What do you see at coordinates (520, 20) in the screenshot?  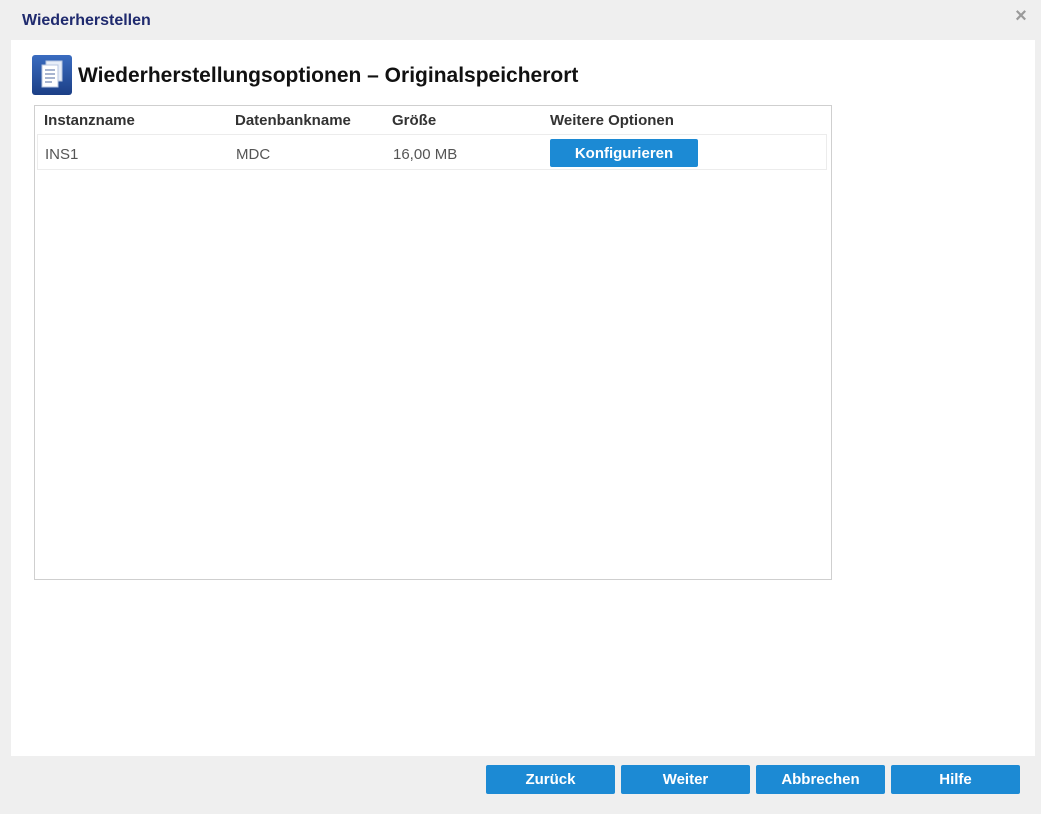 I see `dialog-titlebar: Wiederherstellen ×` at bounding box center [520, 20].